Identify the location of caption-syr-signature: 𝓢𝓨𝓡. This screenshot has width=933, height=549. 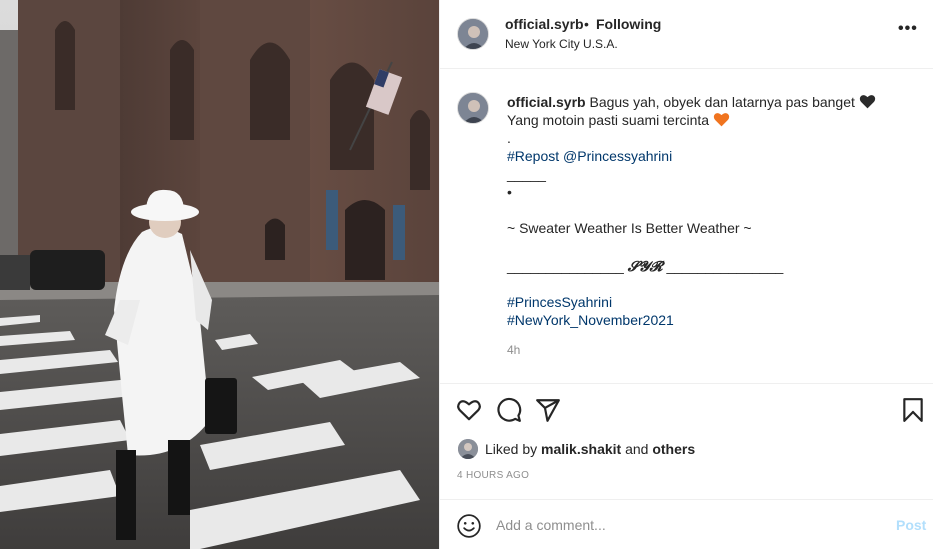
(645, 267).